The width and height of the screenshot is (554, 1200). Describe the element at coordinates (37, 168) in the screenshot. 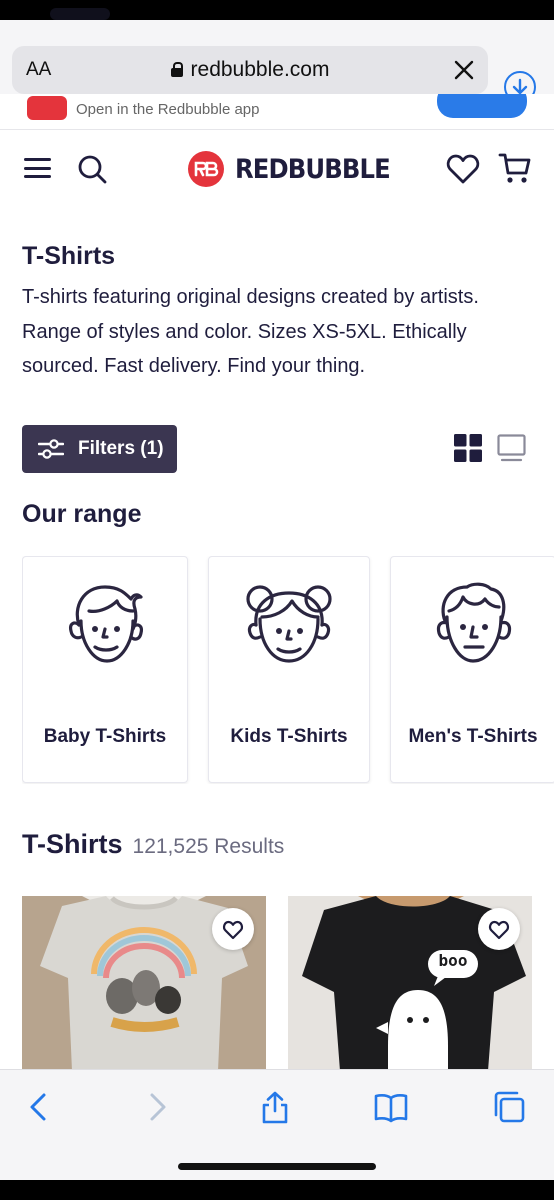

I see `hamburger-menu-icon` at that location.